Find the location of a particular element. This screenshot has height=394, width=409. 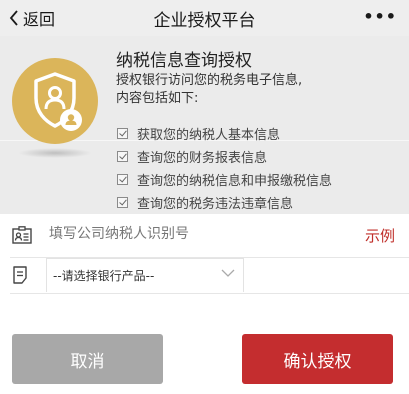

back-label: 返回 is located at coordinates (39, 19).